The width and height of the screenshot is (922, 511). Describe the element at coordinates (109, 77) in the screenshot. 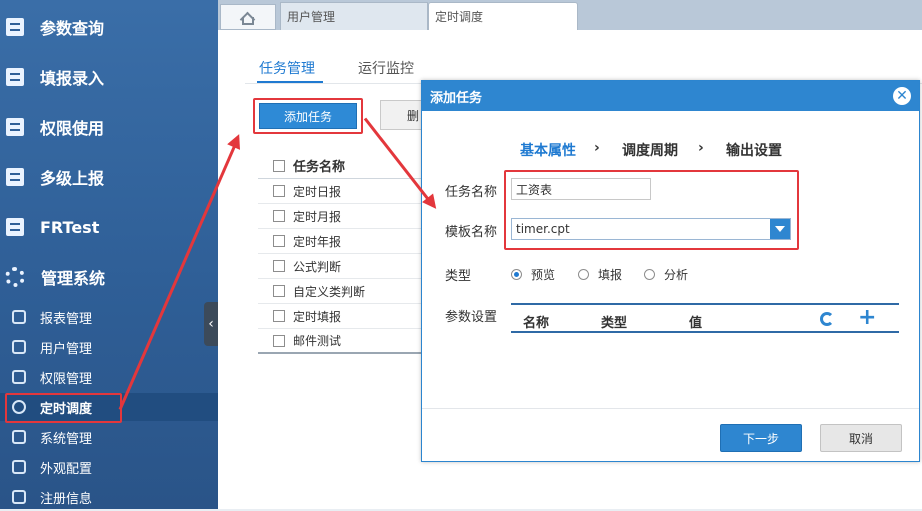

I see `menu-fill-entry: 填报录入` at that location.